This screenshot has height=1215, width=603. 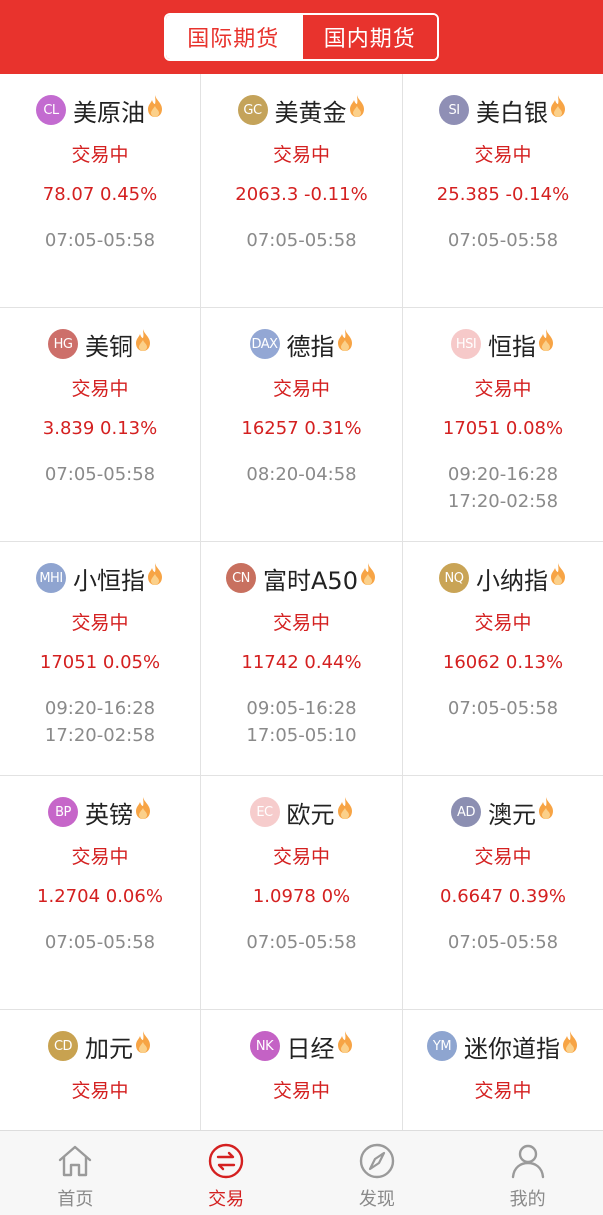 What do you see at coordinates (512, 814) in the screenshot?
I see `product-name: 澳元` at bounding box center [512, 814].